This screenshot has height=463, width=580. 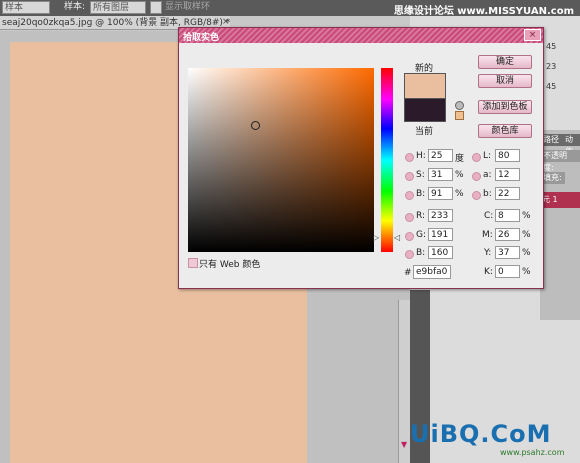 What do you see at coordinates (188, 7) in the screenshot?
I see `show-ring-label: 显示取样环` at bounding box center [188, 7].